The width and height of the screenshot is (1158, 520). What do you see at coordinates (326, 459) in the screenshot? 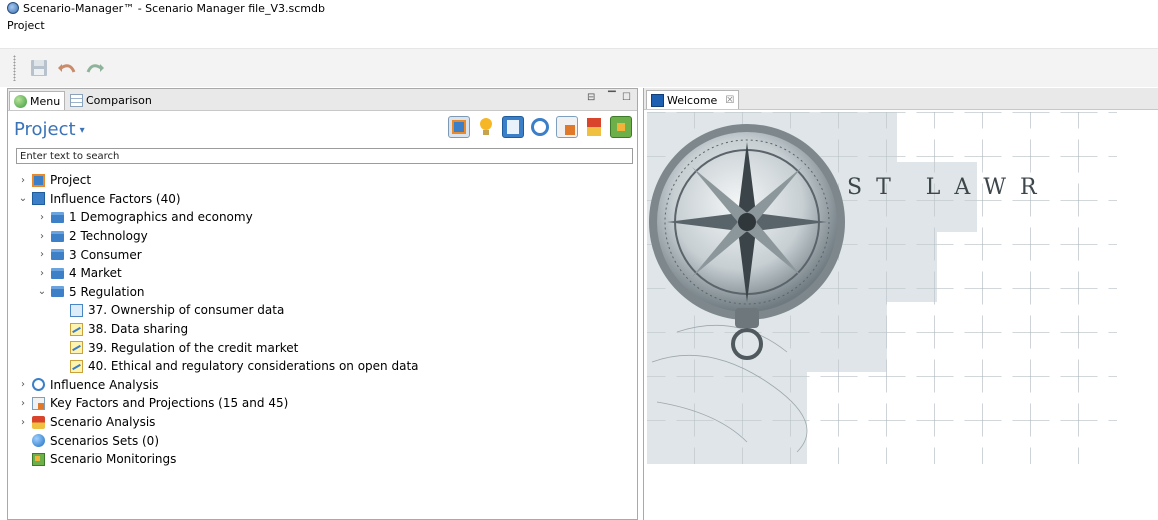
I see `tree-item: Scenario Monitorings` at bounding box center [326, 459].